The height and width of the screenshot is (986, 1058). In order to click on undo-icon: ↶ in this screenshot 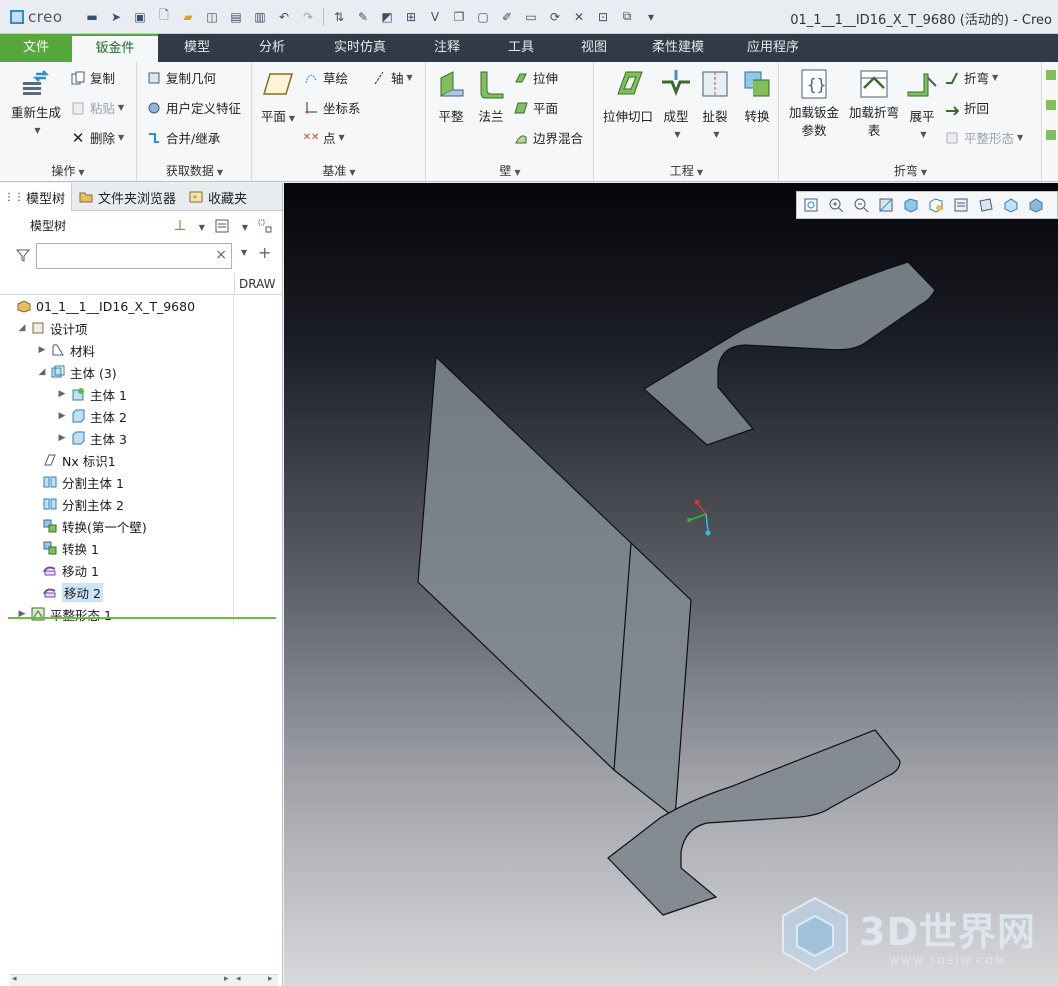, I will do `click(284, 17)`.